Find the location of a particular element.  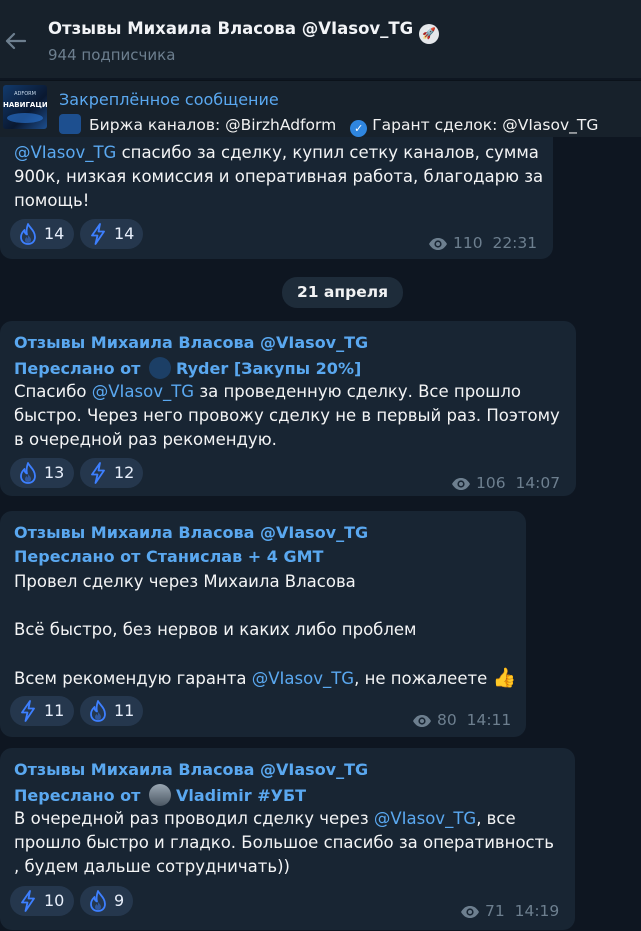

forwarded-from: Переслано от Ryder [Закупы 20%] is located at coordinates (187, 368).